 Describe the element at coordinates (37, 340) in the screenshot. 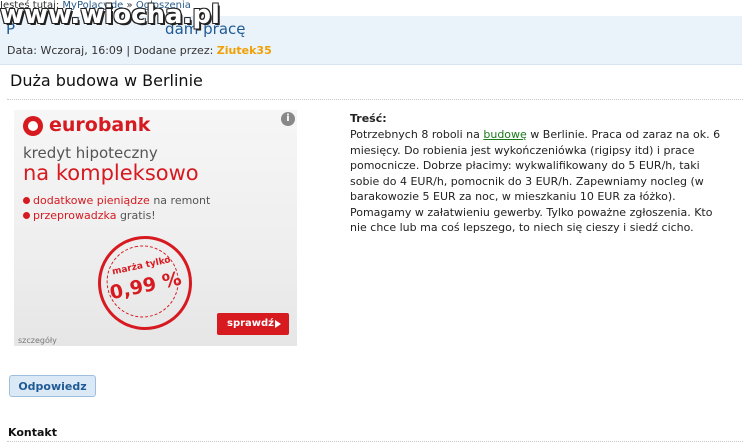

I see `banner-details-link: szczegóły` at that location.